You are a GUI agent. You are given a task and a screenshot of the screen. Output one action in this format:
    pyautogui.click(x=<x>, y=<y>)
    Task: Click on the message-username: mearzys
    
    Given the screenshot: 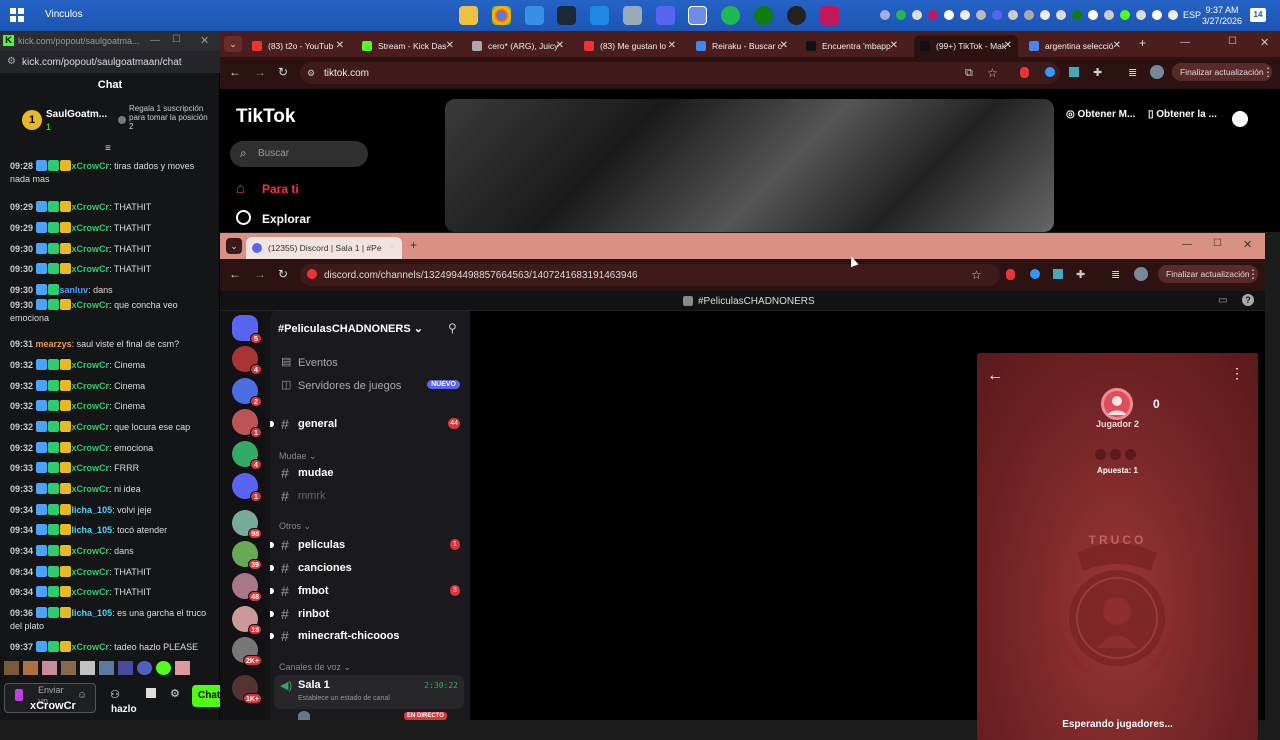 What is the action you would take?
    pyautogui.click(x=54, y=344)
    